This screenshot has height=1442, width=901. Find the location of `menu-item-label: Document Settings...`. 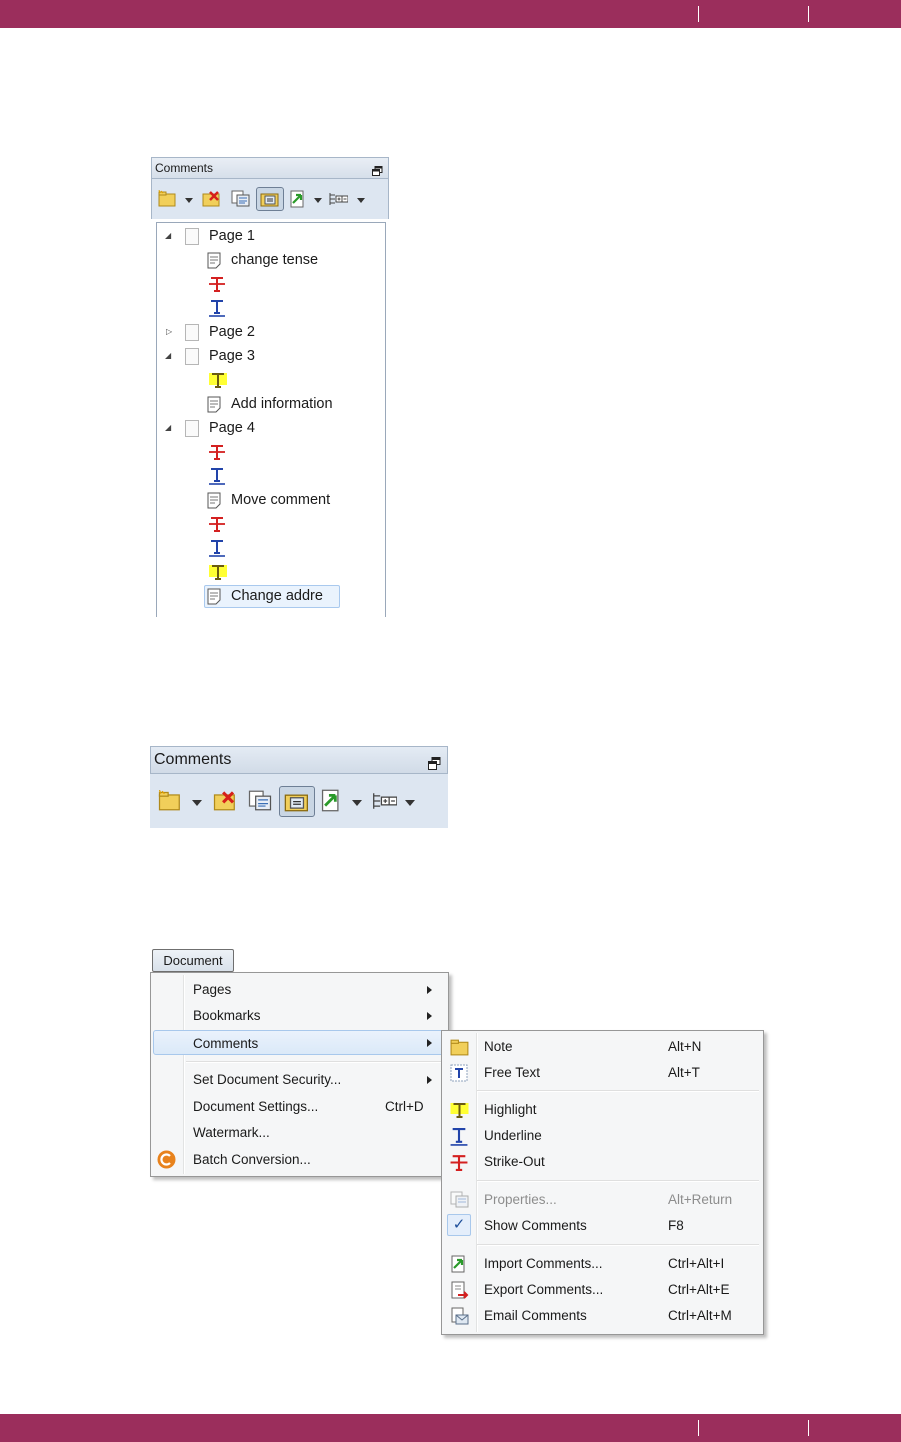

menu-item-label: Document Settings... is located at coordinates (256, 1106).